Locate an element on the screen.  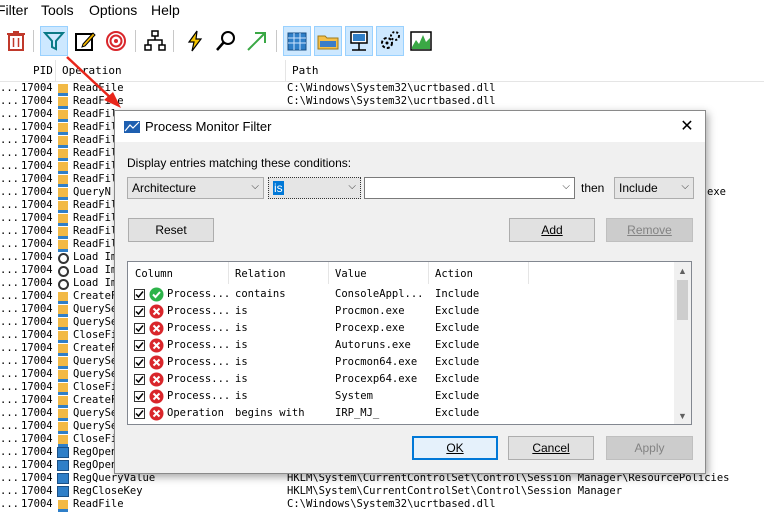
filter-relation: contains is located at coordinates (260, 294).